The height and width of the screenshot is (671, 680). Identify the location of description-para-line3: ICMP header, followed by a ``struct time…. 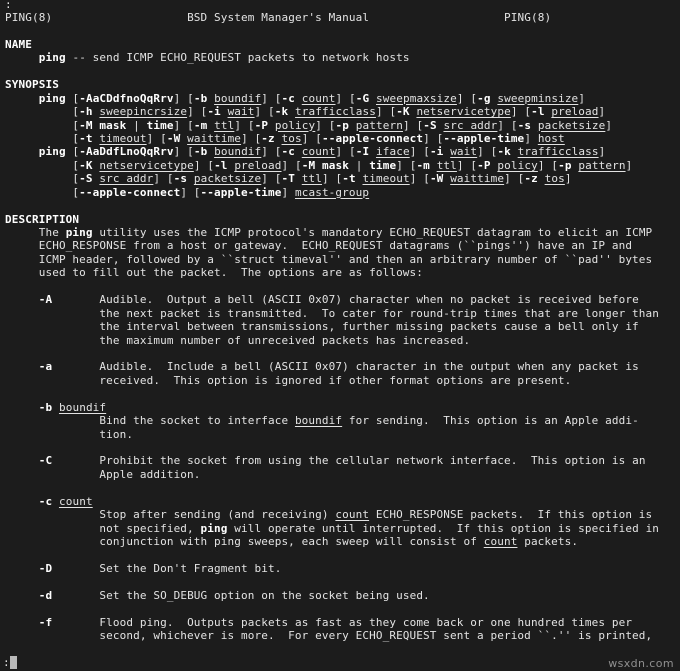
(329, 259).